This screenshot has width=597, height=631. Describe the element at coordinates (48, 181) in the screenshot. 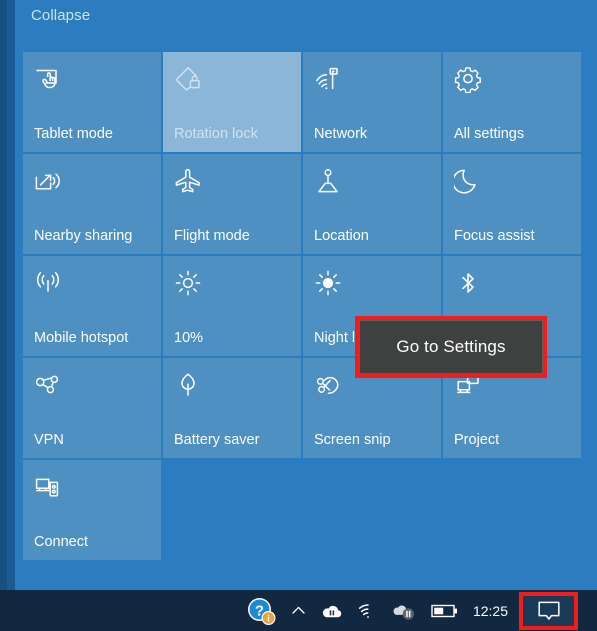

I see `nearby-sharing-icon` at that location.